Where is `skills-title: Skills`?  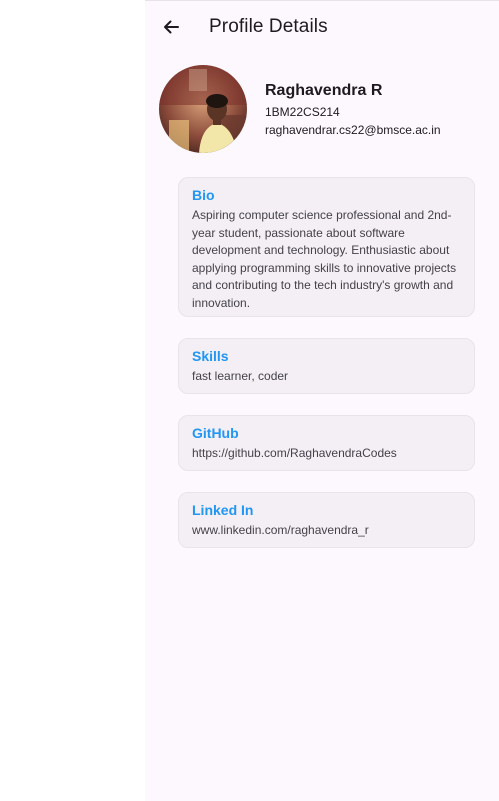
skills-title: Skills is located at coordinates (210, 356).